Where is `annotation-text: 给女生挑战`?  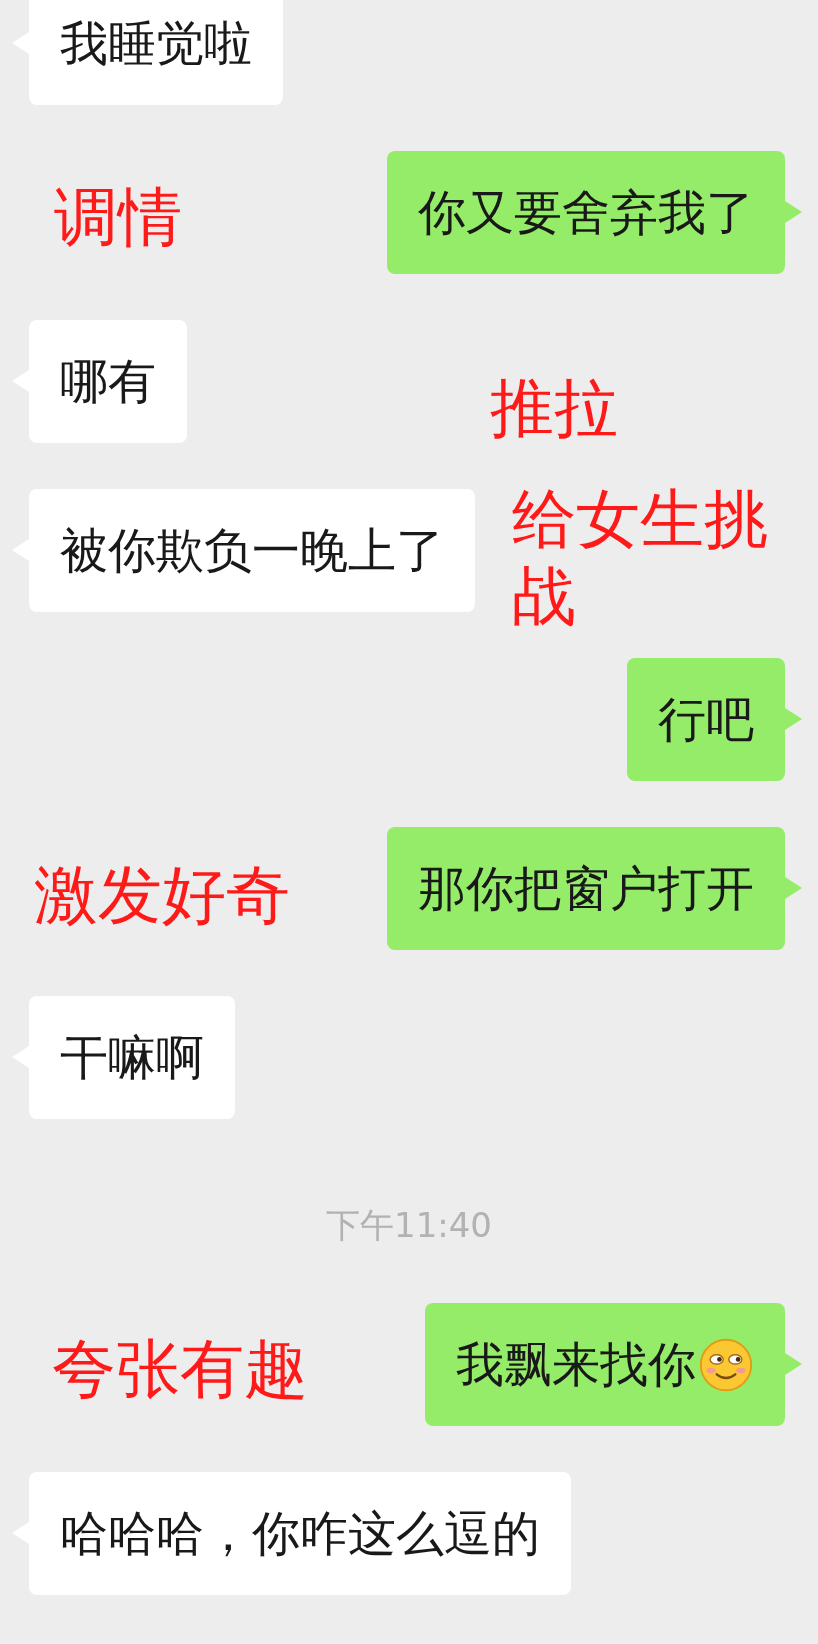 annotation-text: 给女生挑战 is located at coordinates (640, 558).